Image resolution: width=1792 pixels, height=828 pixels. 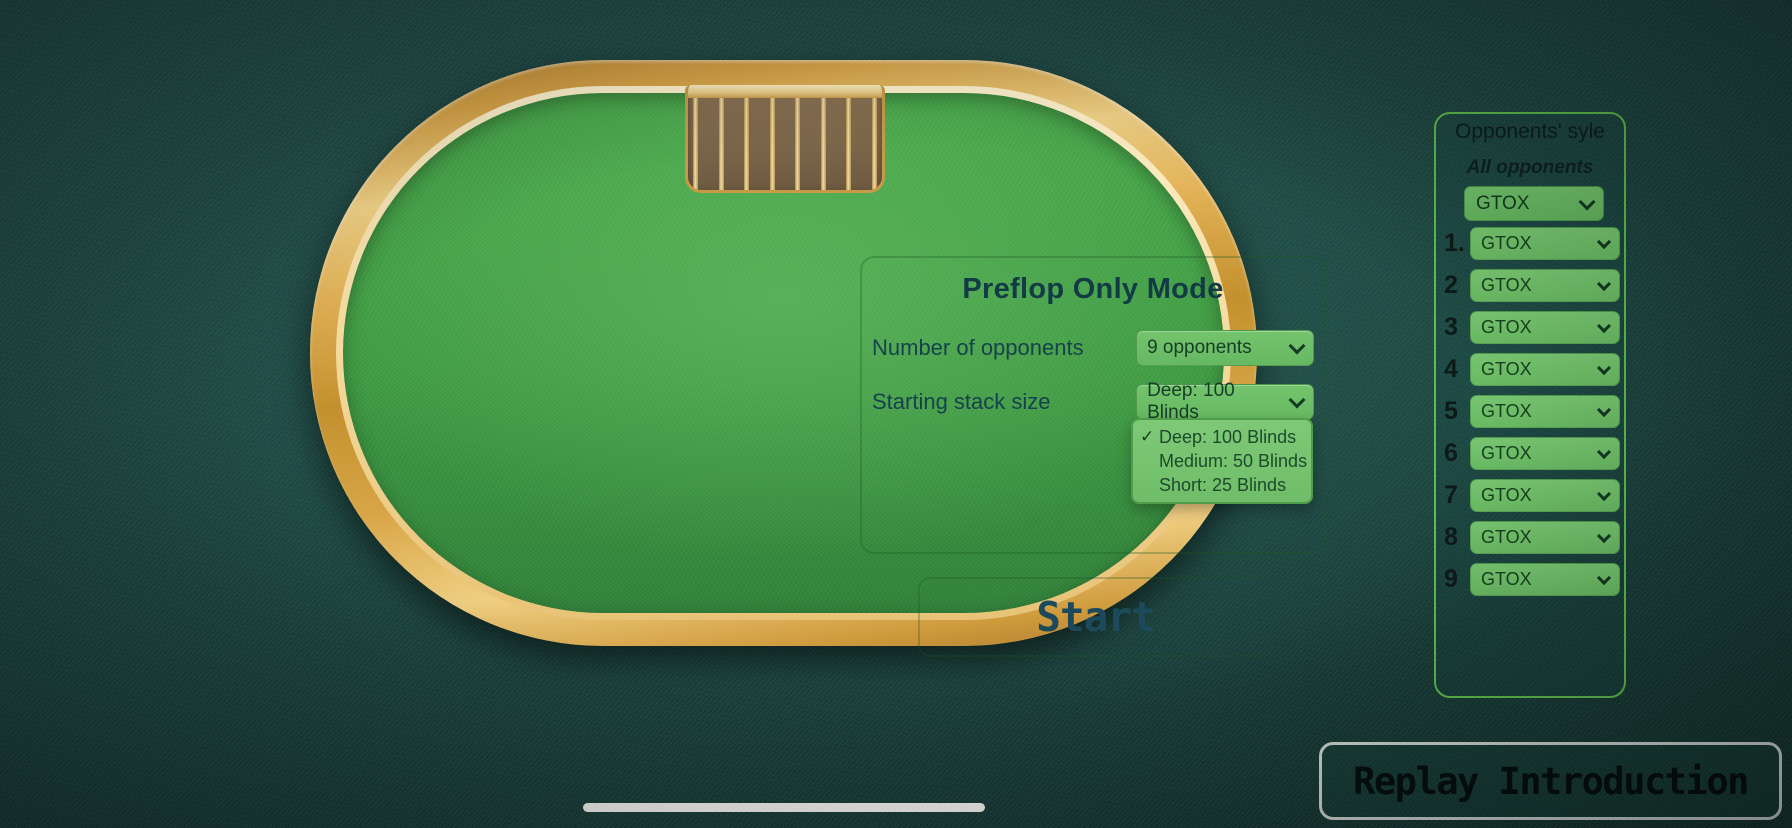 I want to click on opponent-row-5: 5 GTOX, so click(x=1532, y=411).